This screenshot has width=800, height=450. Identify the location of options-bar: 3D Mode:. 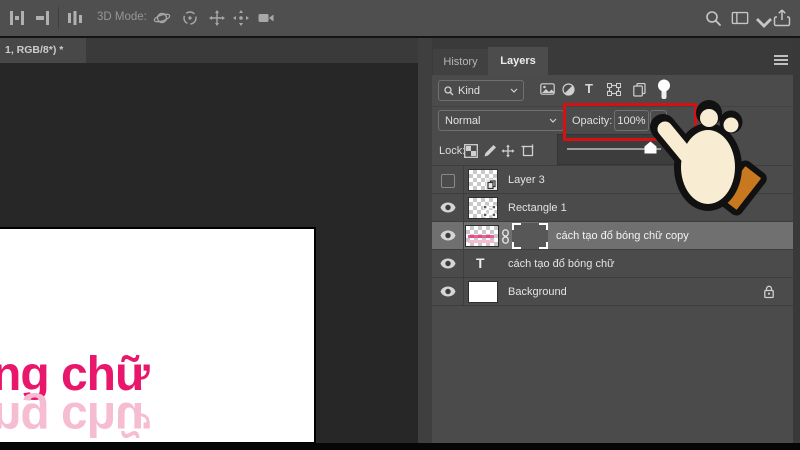
(400, 19).